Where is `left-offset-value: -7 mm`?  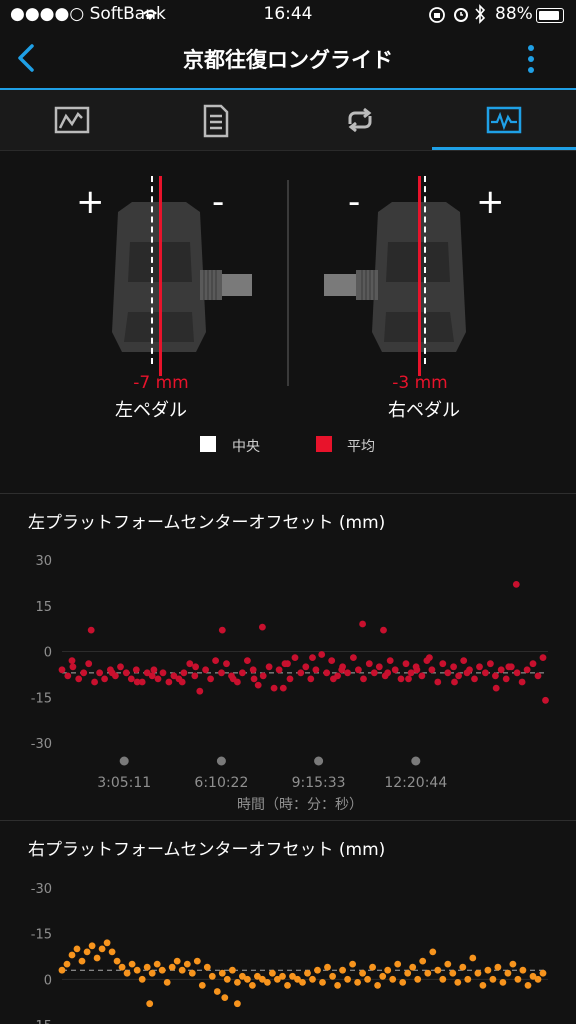
left-offset-value: -7 mm is located at coordinates (161, 383).